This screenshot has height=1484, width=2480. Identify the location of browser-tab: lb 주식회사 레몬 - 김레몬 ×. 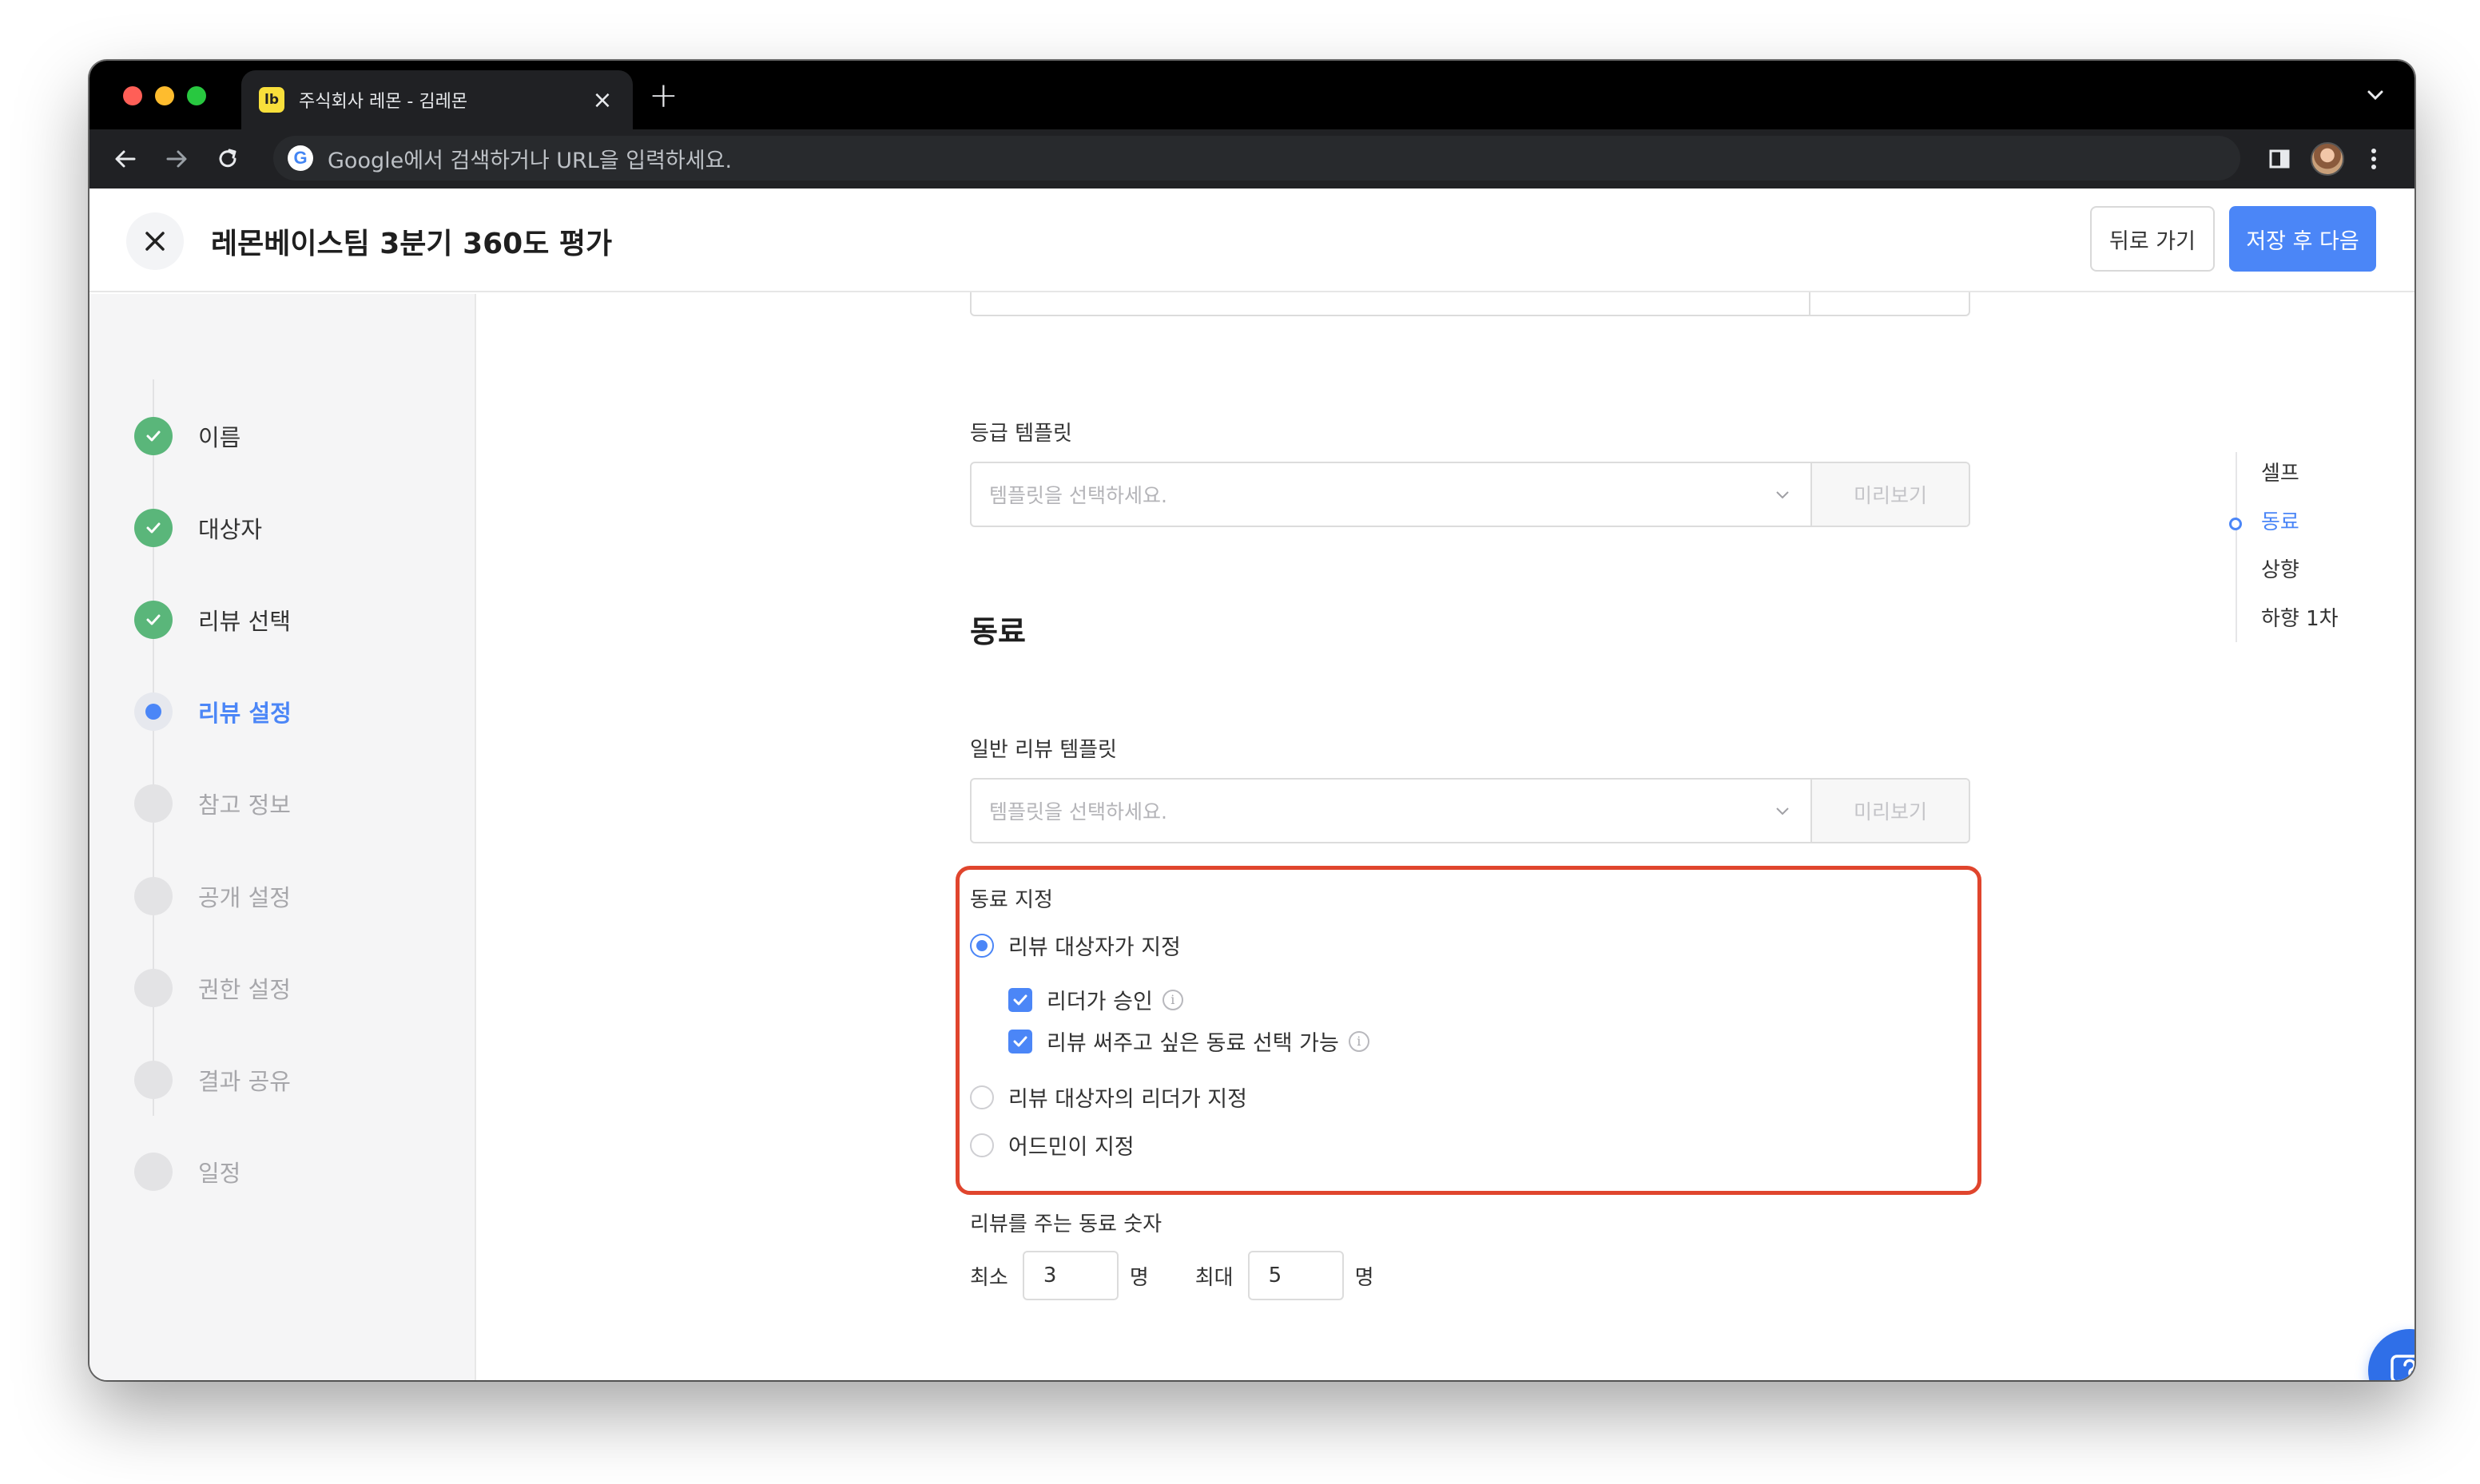
(437, 99).